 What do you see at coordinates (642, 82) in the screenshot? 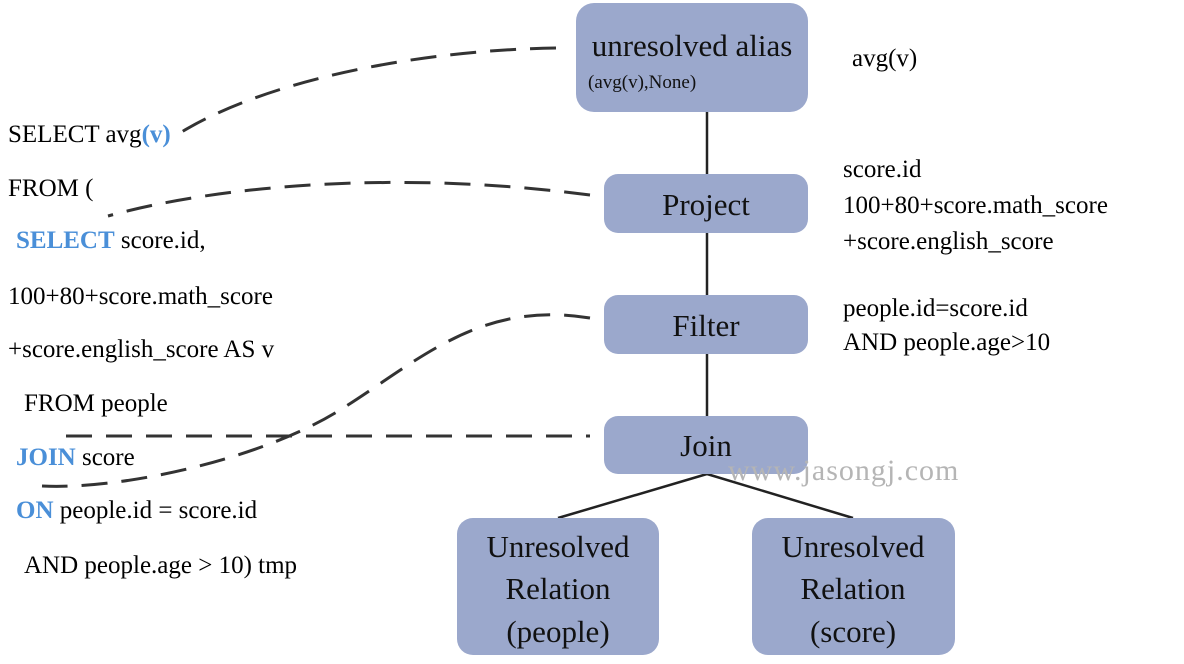
I see `node-subtitle: (avg(v),None)` at bounding box center [642, 82].